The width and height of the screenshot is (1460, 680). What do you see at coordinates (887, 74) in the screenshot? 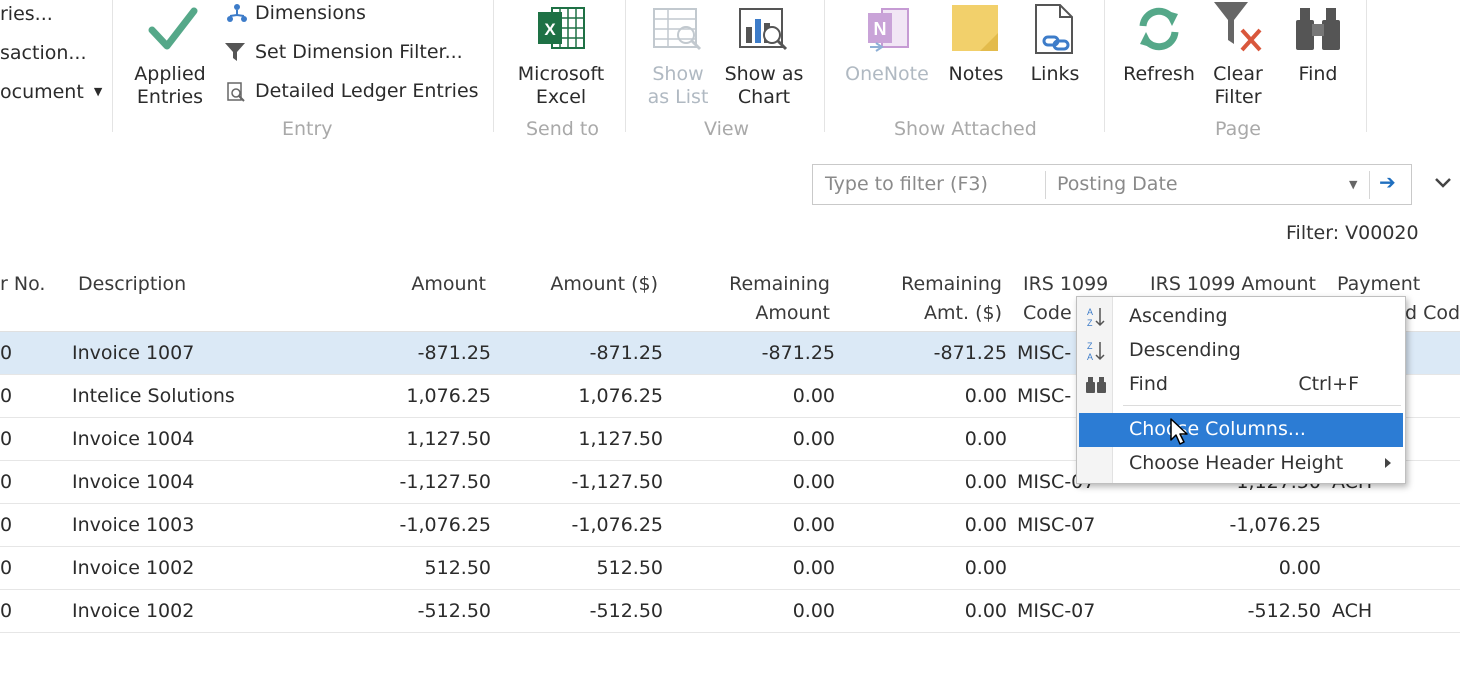
I see `onenote-label: OneNote` at bounding box center [887, 74].